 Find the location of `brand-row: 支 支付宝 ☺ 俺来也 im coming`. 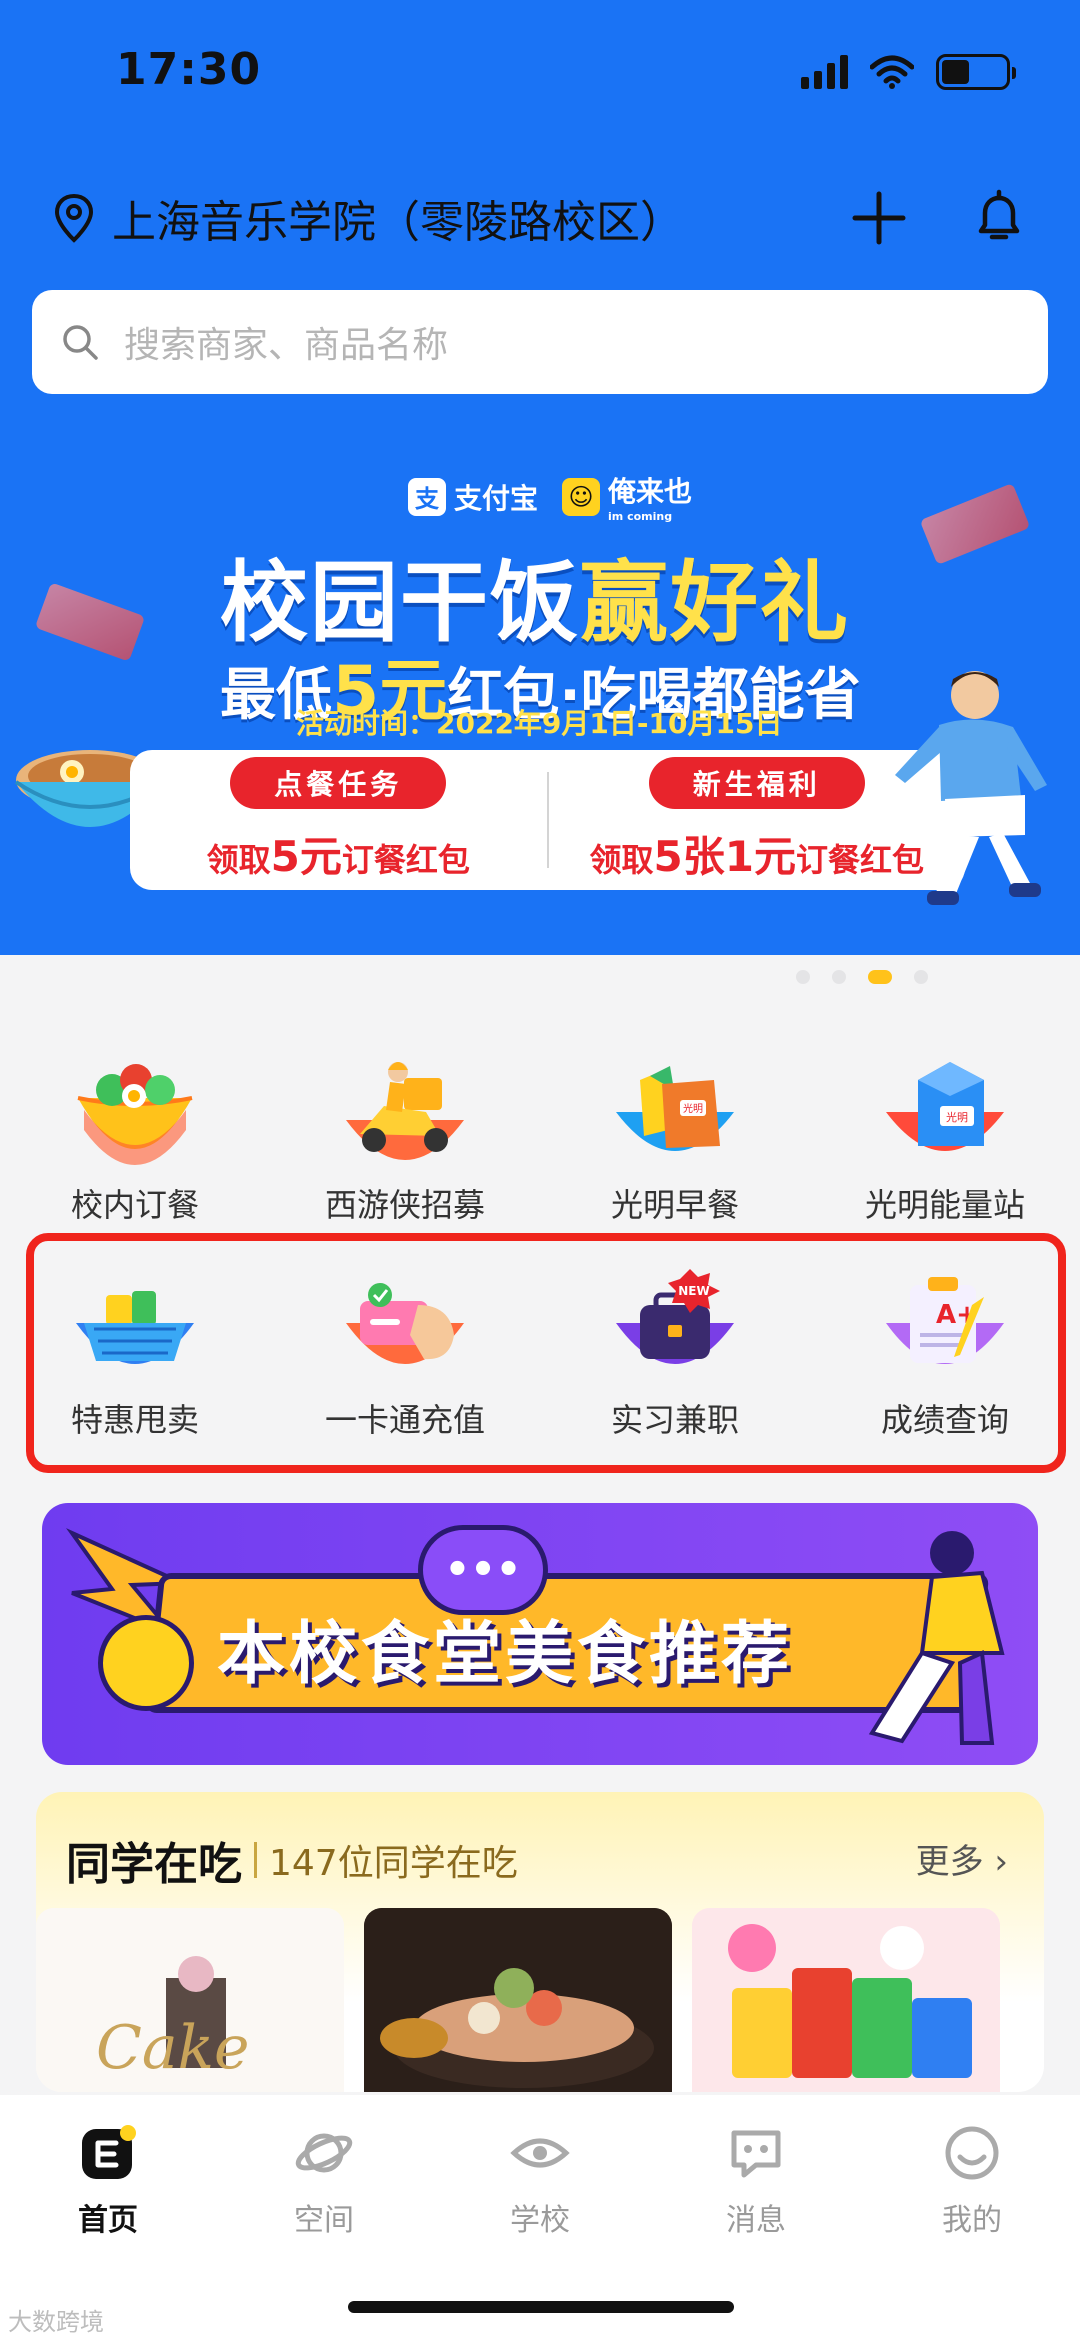

brand-row: 支 支付宝 ☺ 俺来也 im coming is located at coordinates (550, 496).